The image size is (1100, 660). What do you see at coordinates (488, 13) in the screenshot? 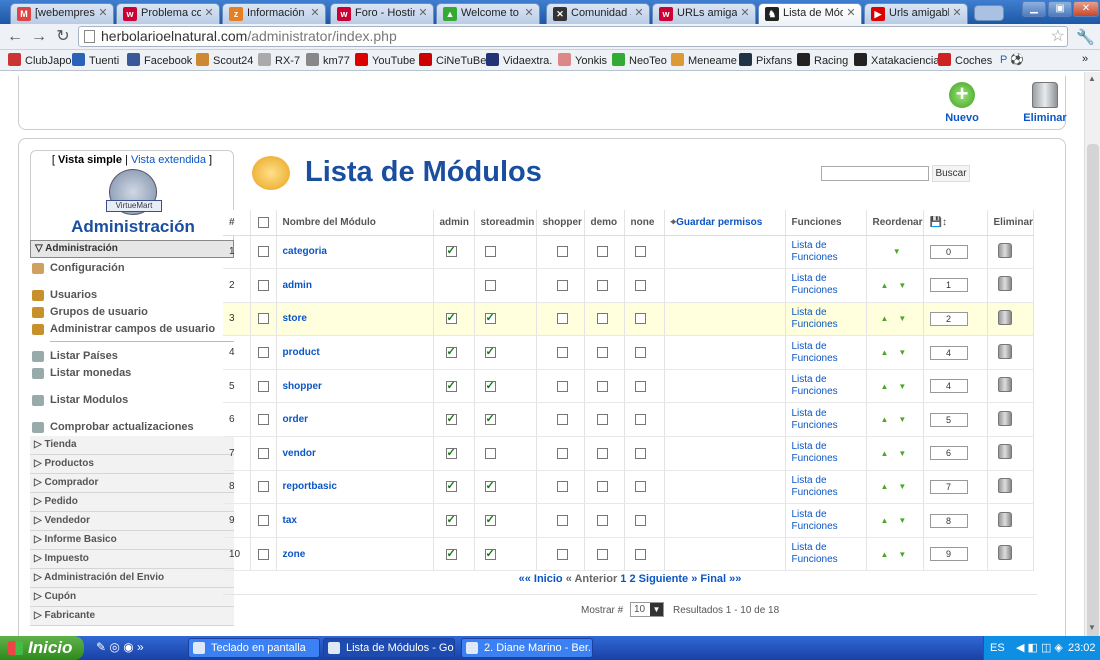
I see `browser-tab: ▲ Welcome to the✕` at bounding box center [488, 13].